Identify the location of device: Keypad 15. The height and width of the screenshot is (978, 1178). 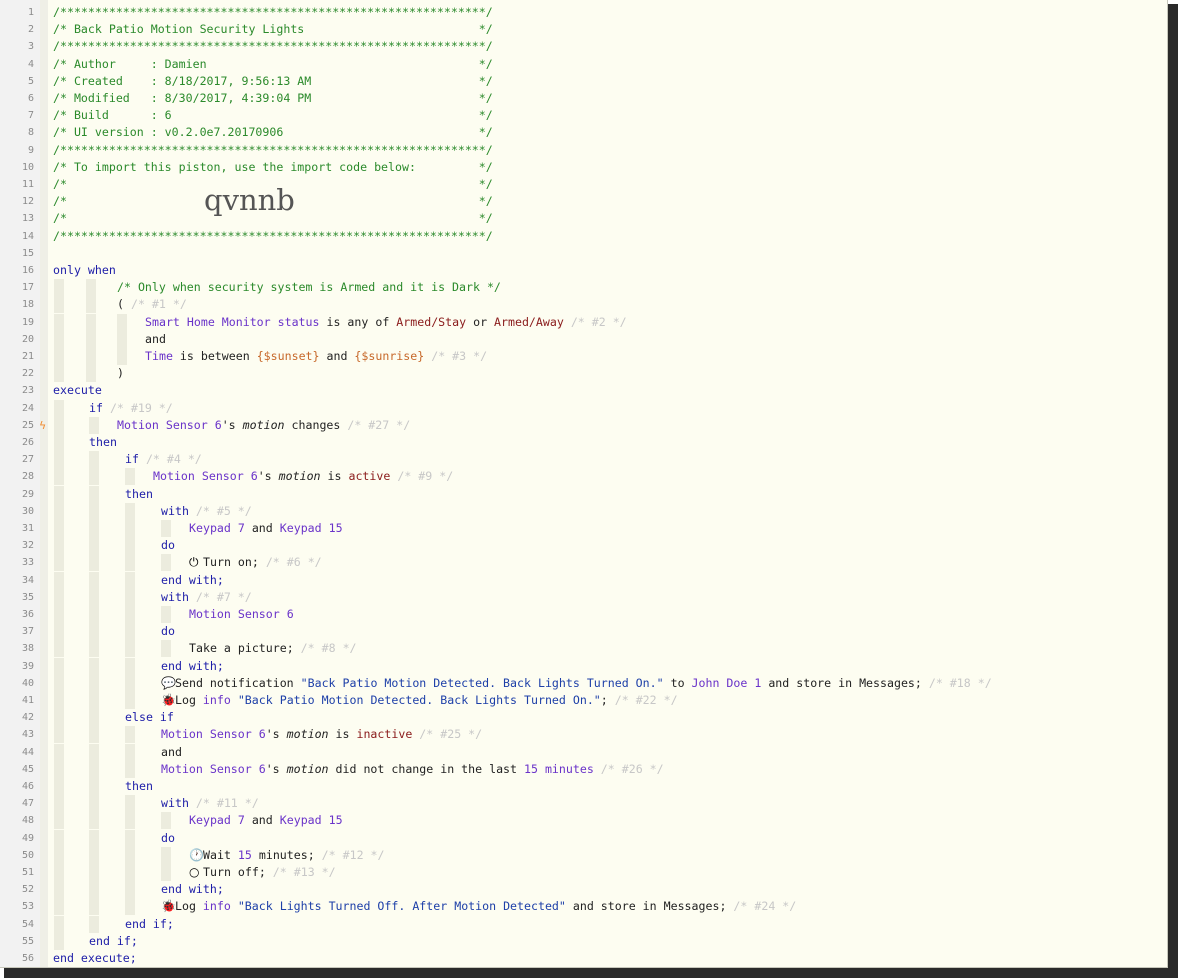
(311, 820).